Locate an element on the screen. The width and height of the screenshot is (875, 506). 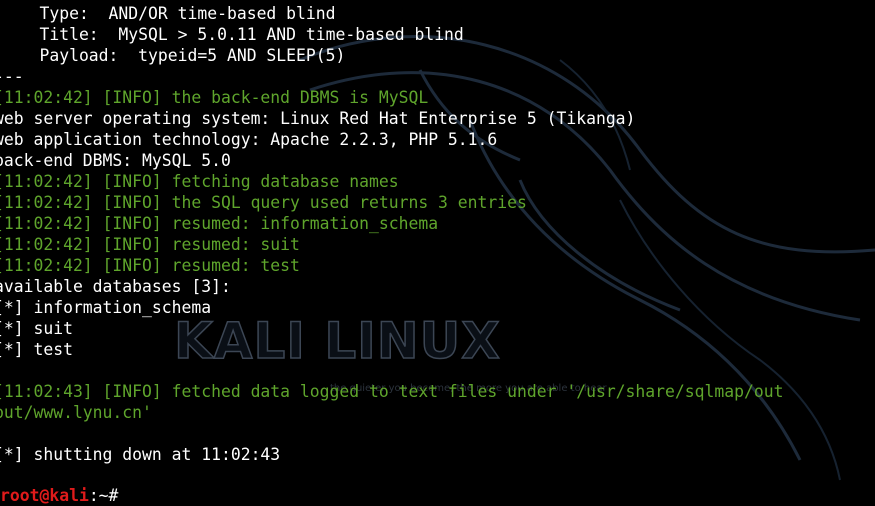
terminal-line: Payload: typeid=5 AND SLEEP(5) is located at coordinates (173, 55).